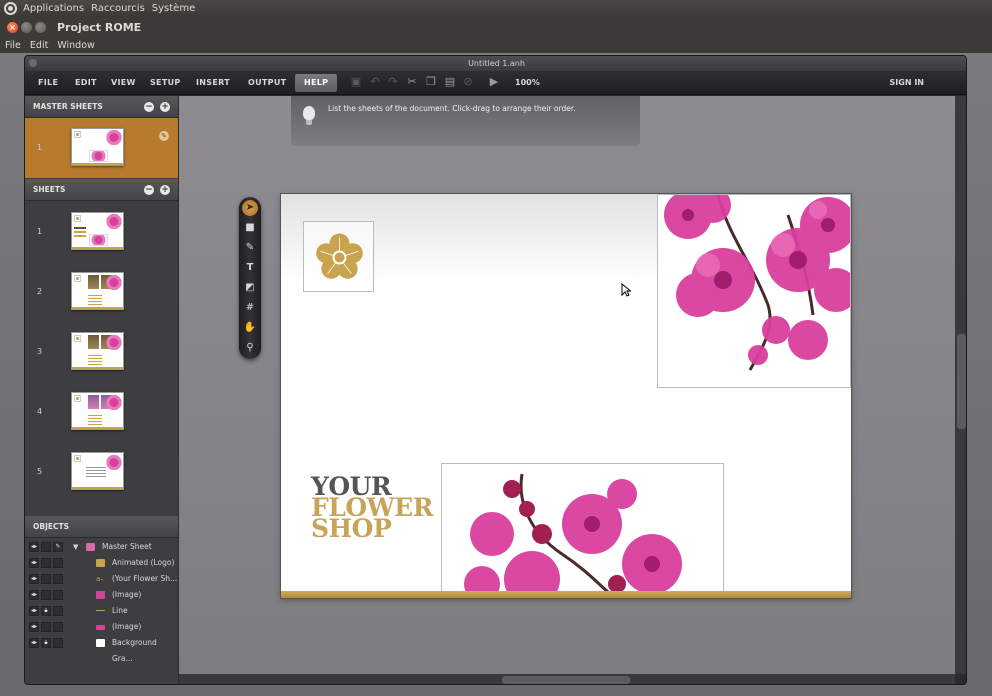  I want to click on image-object-icon, so click(100, 595).